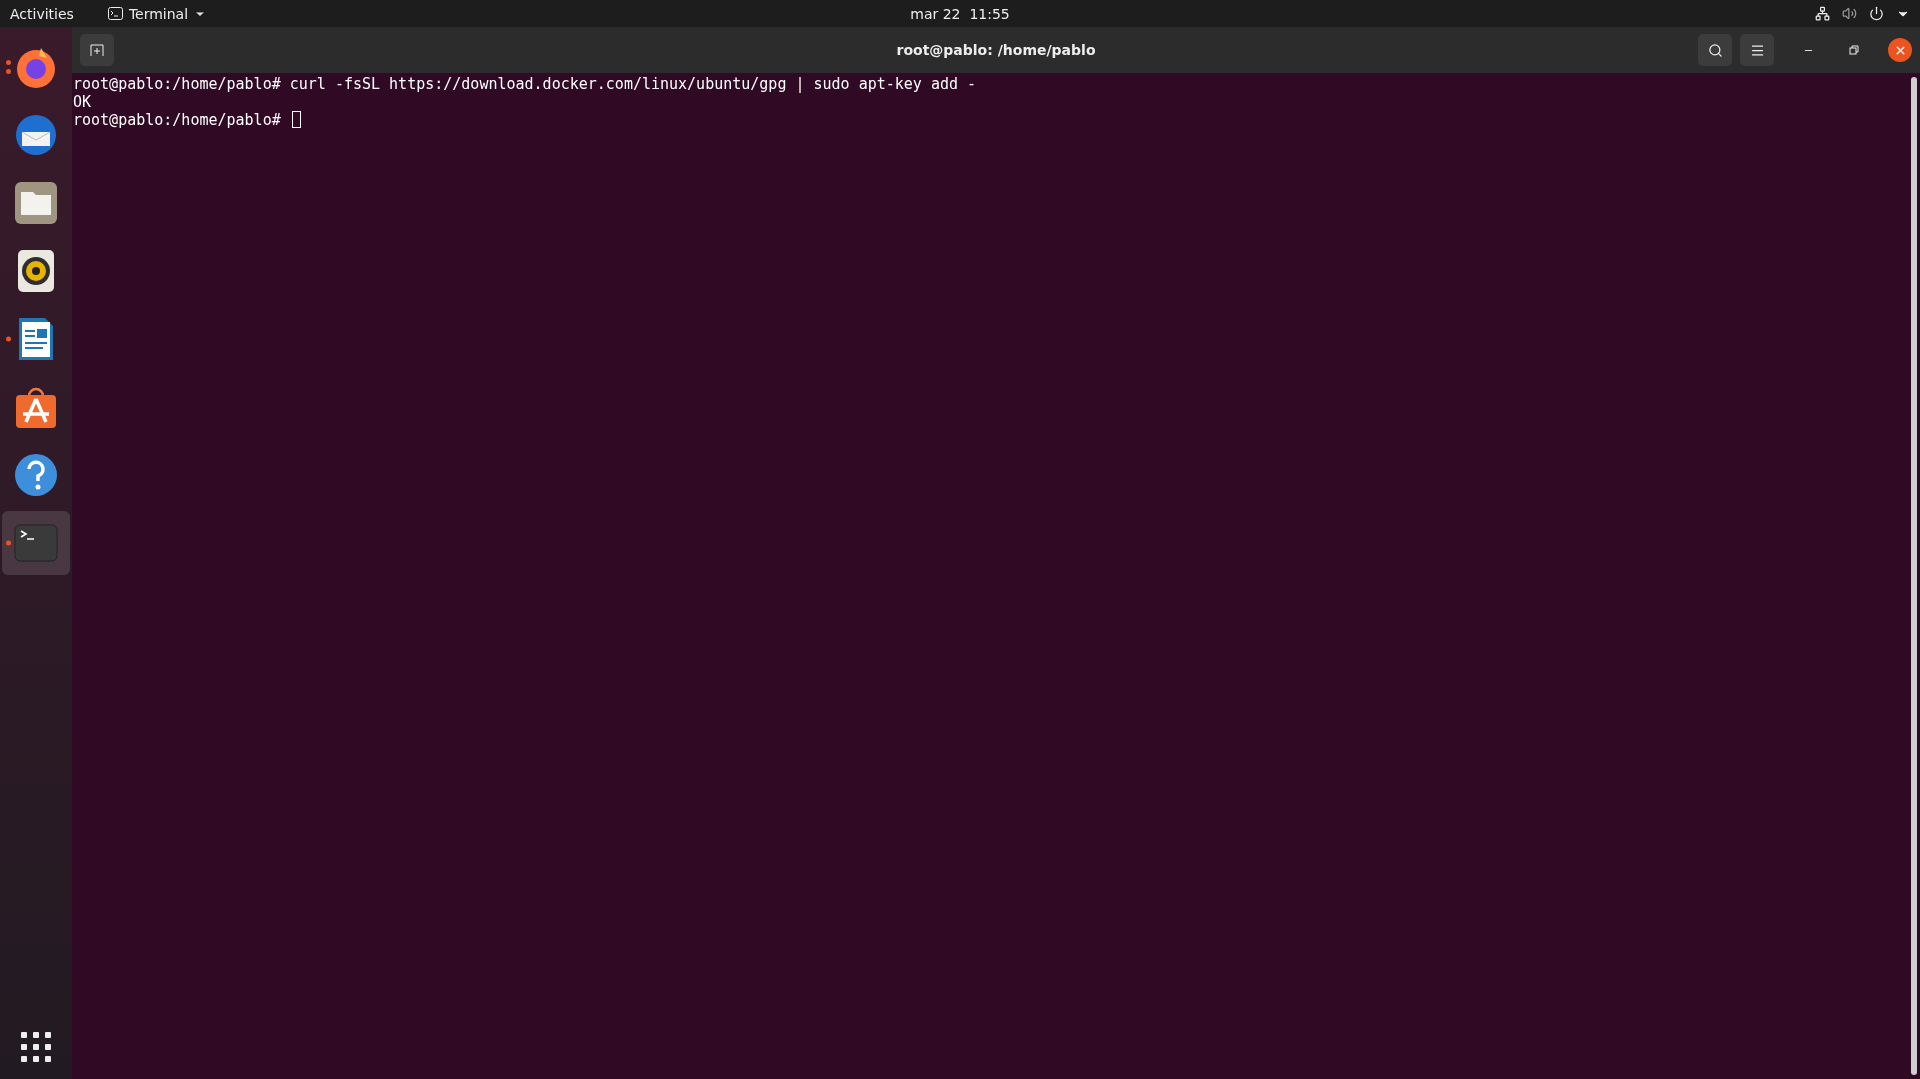 Image resolution: width=1920 pixels, height=1079 pixels. Describe the element at coordinates (115, 13) in the screenshot. I see `terminal-icon` at that location.